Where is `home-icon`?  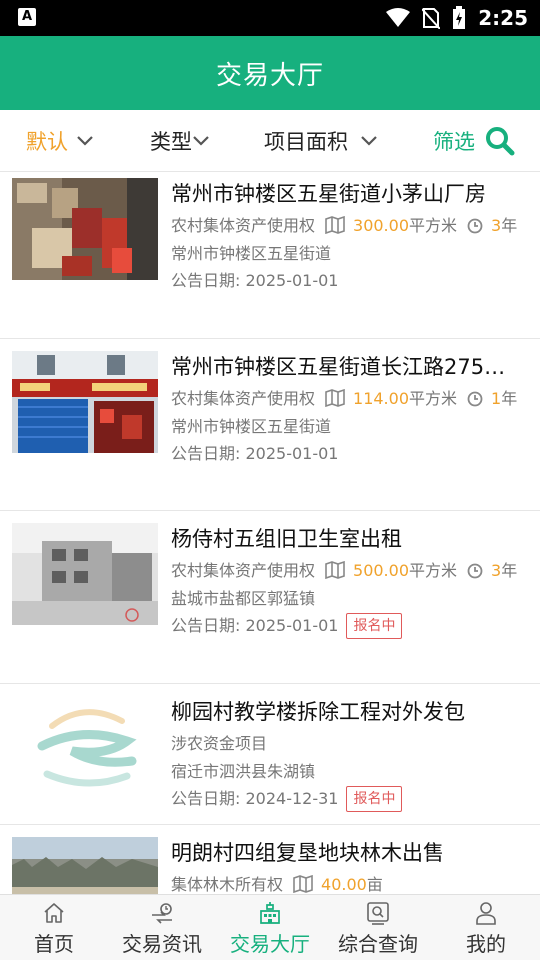 home-icon is located at coordinates (54, 913).